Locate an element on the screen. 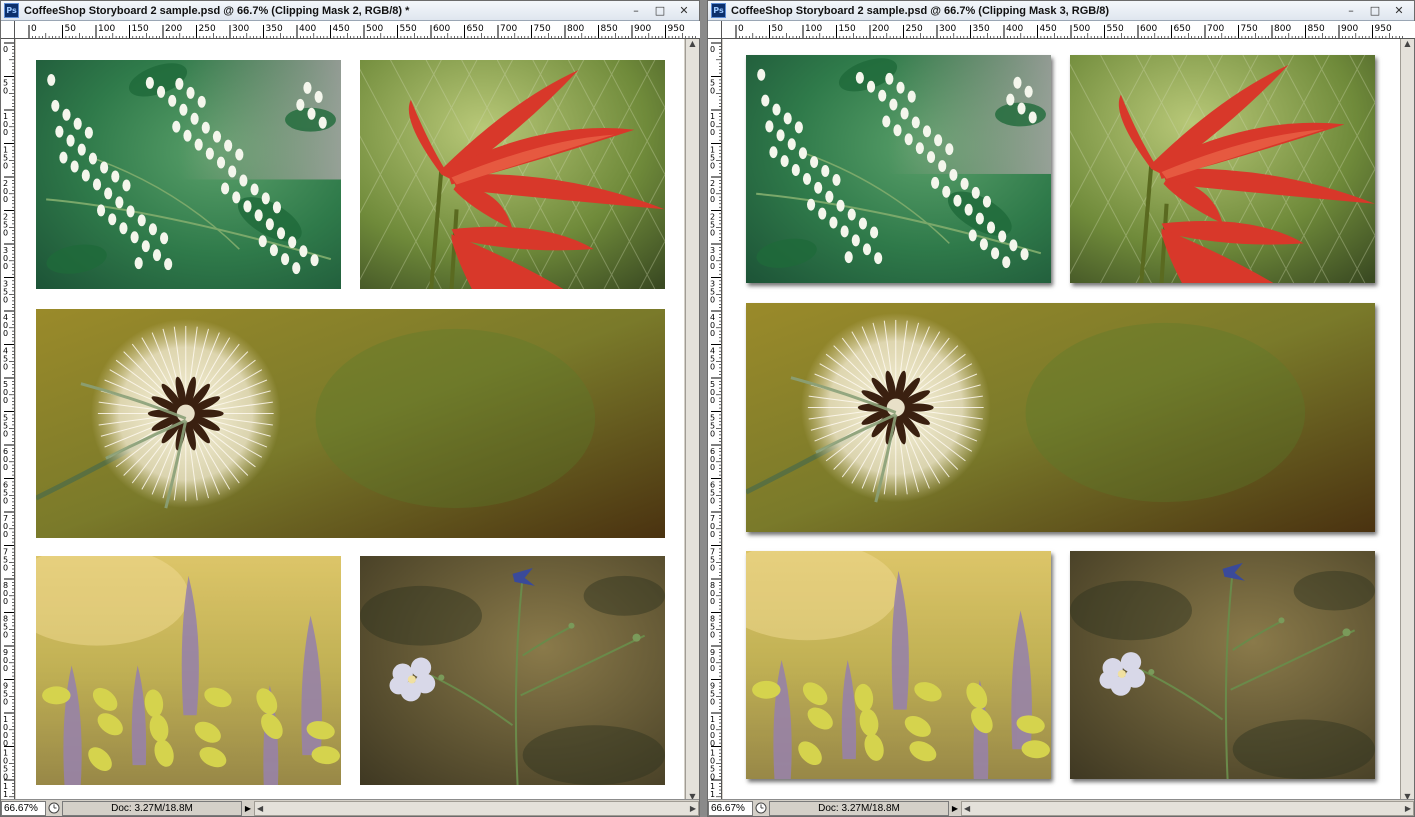  svg-text: 100 is located at coordinates (106, 29).